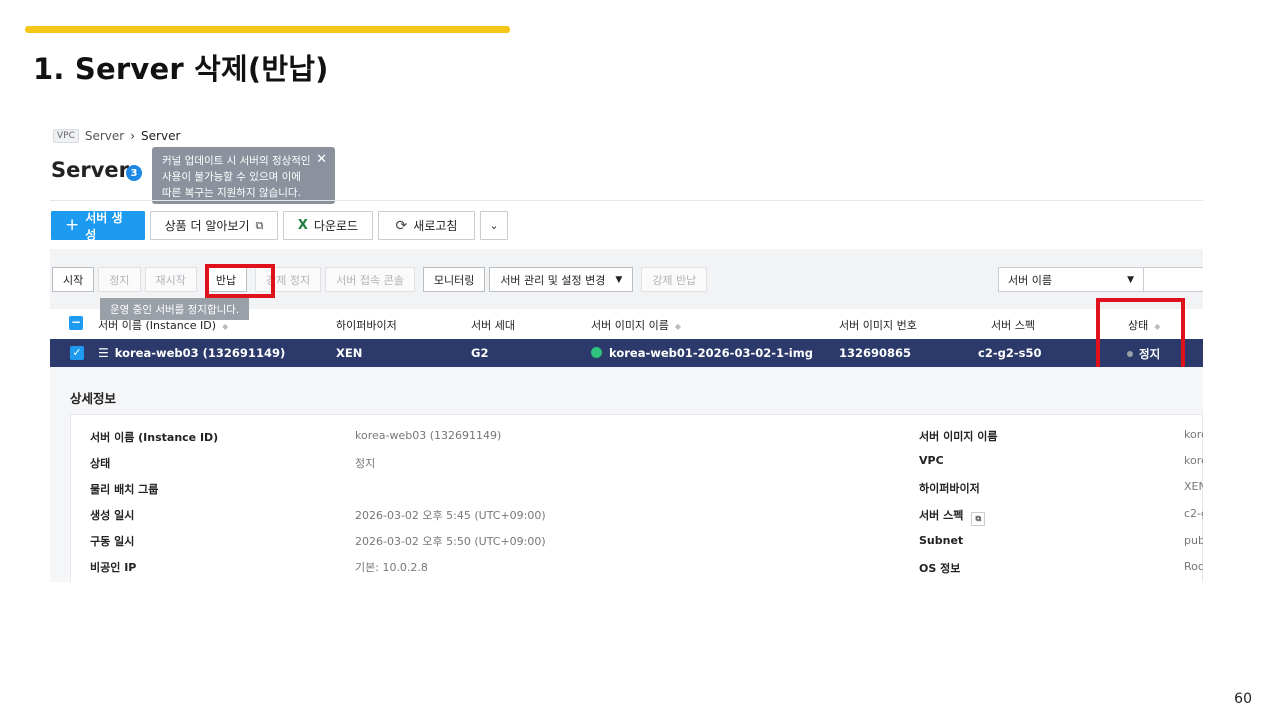 This screenshot has height=720, width=1280. I want to click on detail-value: korea-web03 (132691149), so click(428, 435).